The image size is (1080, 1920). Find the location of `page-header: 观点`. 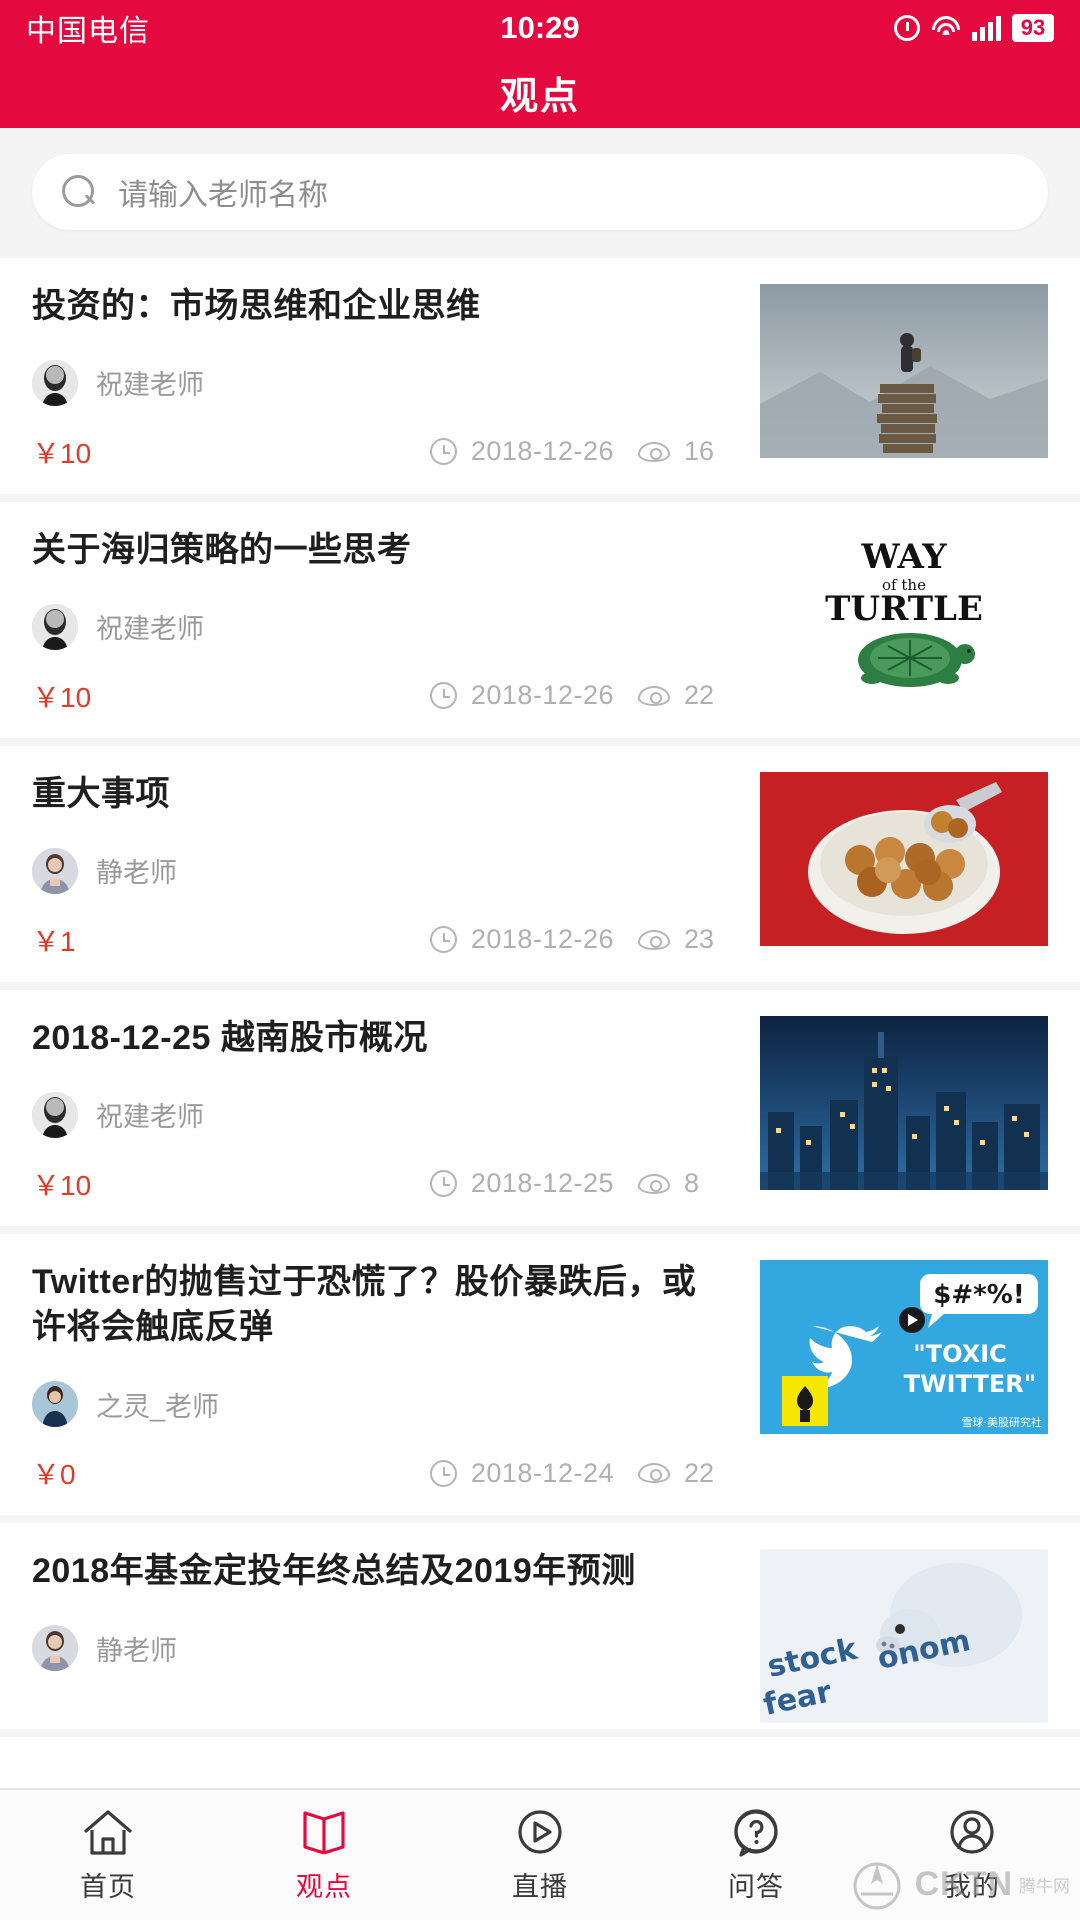

page-header: 观点 is located at coordinates (540, 92).